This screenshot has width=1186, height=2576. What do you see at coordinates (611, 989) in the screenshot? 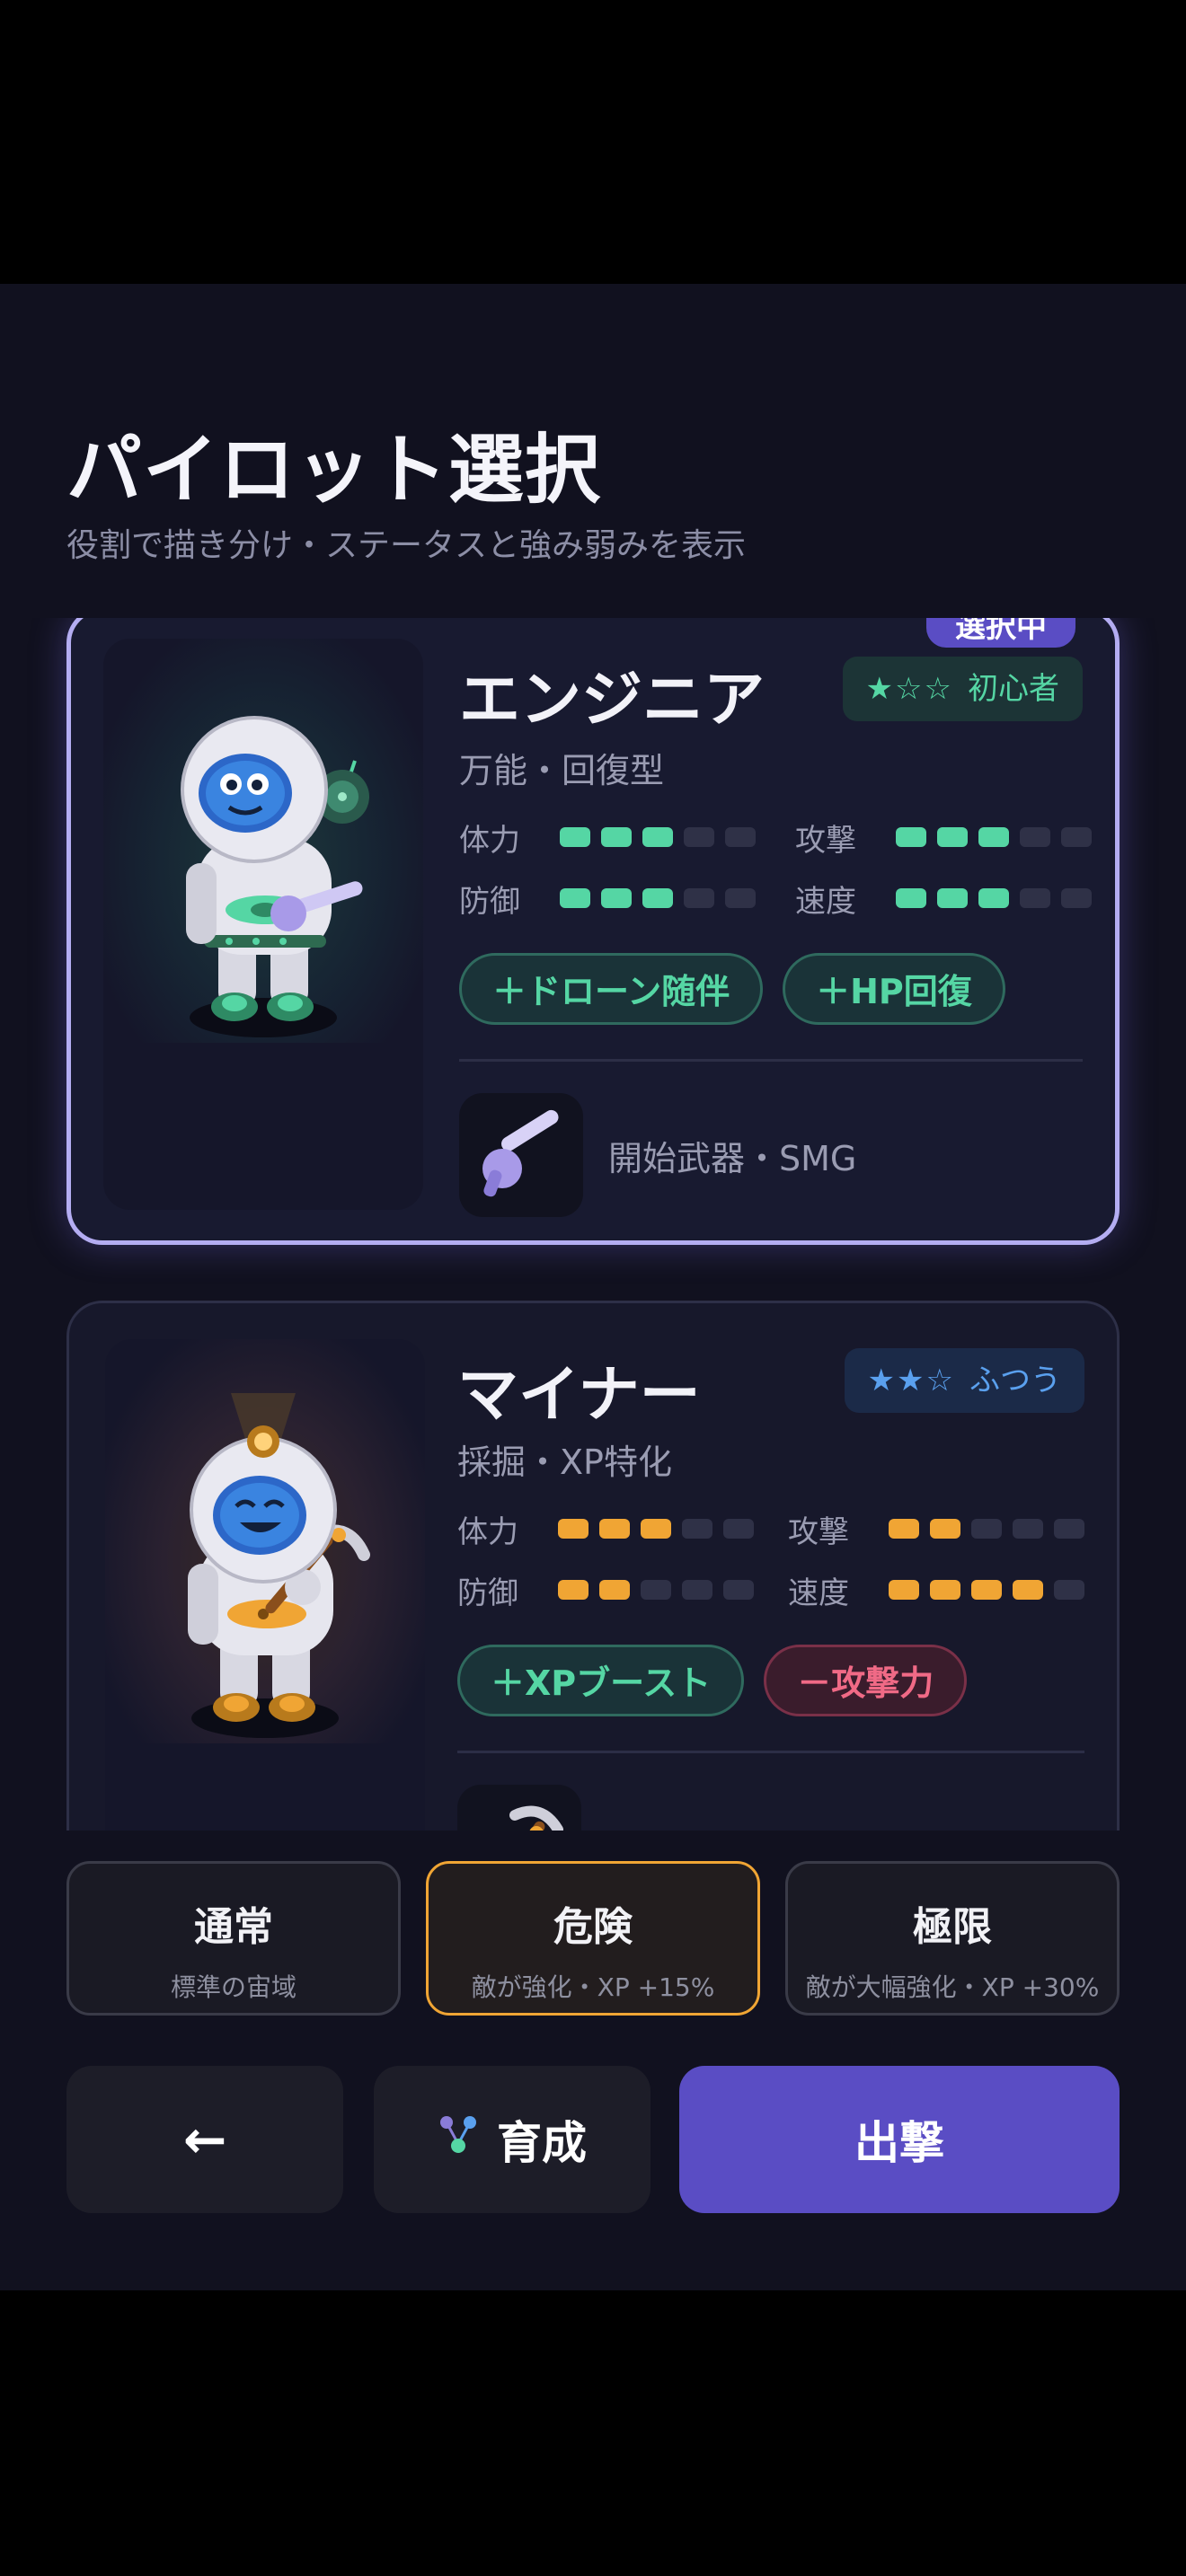
I see `perk-tag-positive: ＋ドローン随伴` at bounding box center [611, 989].